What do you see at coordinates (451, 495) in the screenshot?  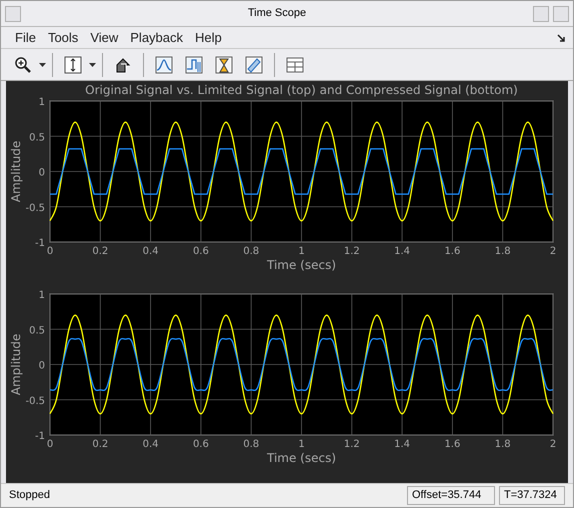 I see `offset-readout: Offset=35.744` at bounding box center [451, 495].